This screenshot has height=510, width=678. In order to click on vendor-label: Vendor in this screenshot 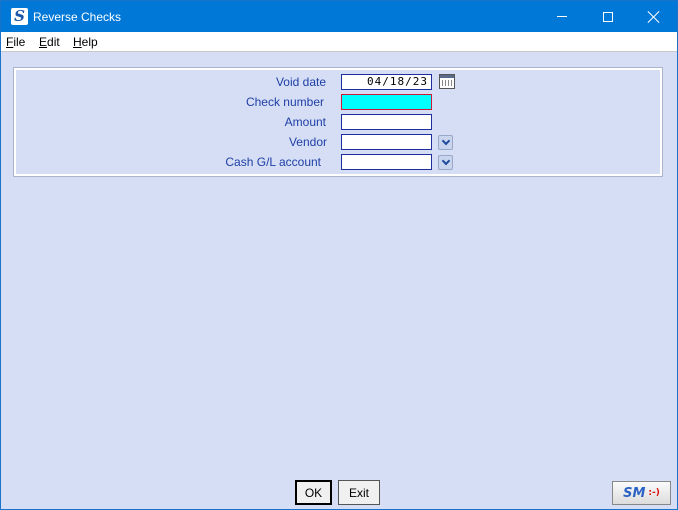, I will do `click(307, 142)`.